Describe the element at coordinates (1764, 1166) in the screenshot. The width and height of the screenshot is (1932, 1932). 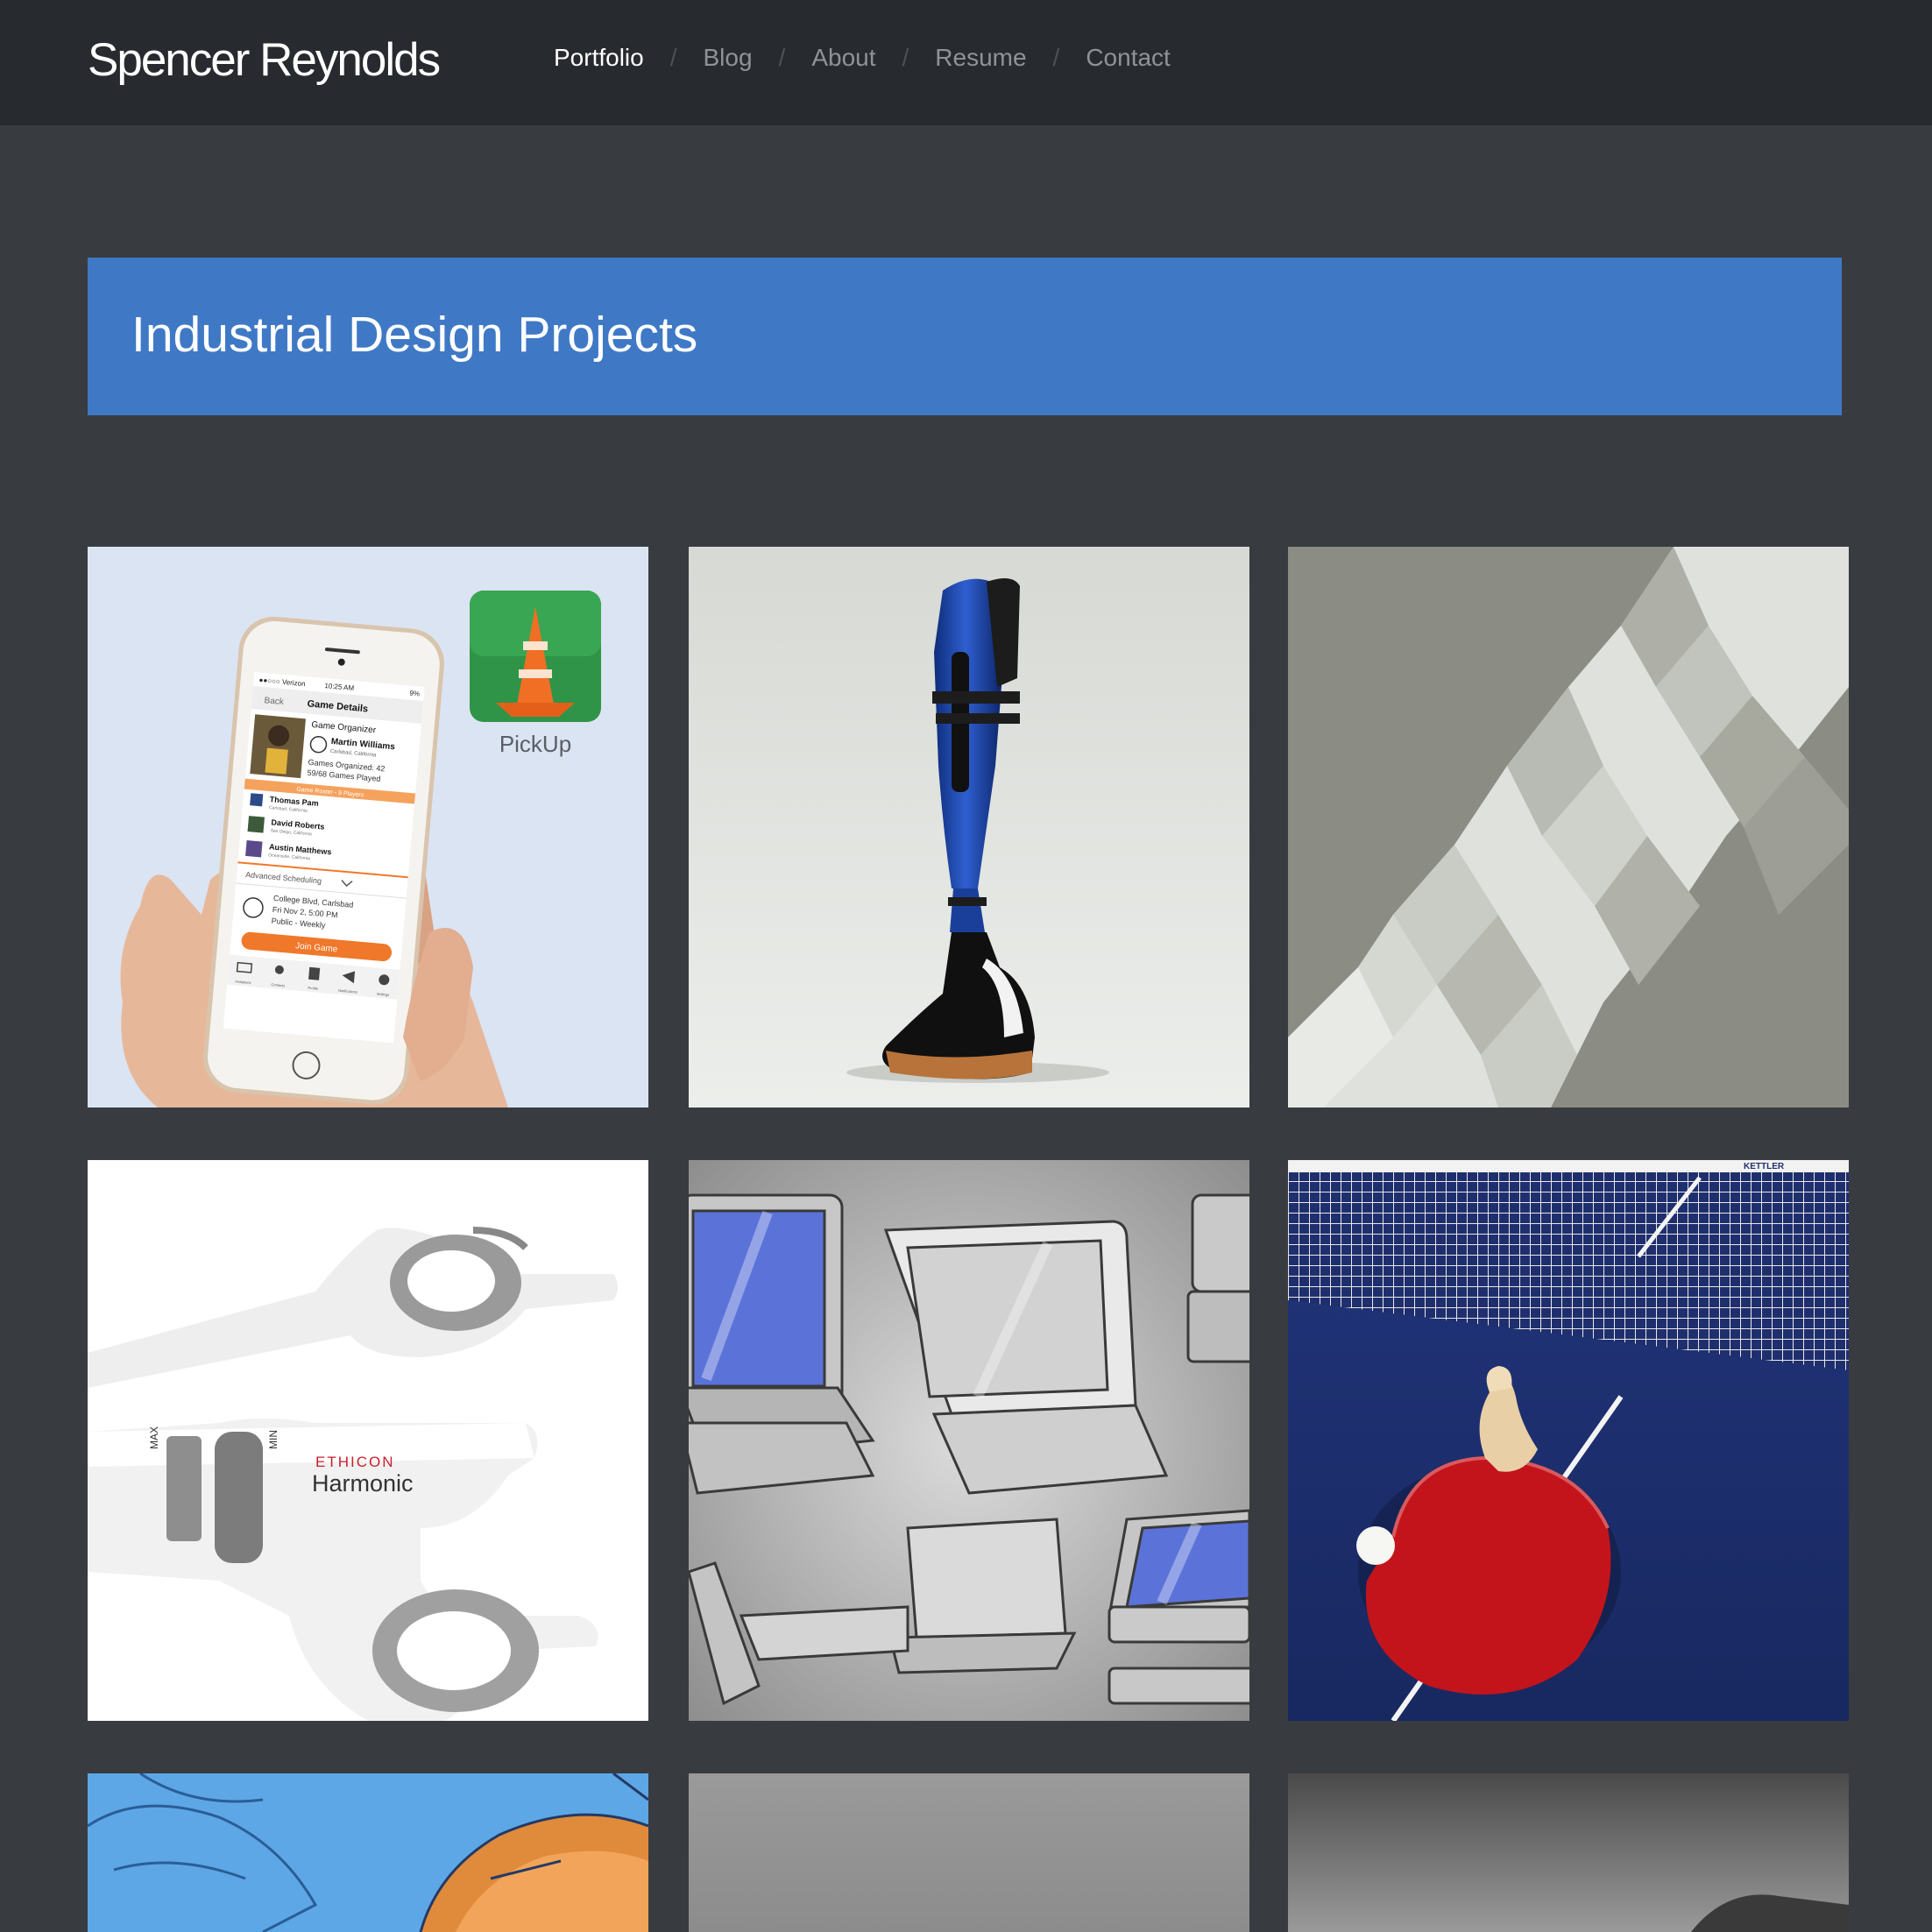
I see `svg-text: KETTLER` at that location.